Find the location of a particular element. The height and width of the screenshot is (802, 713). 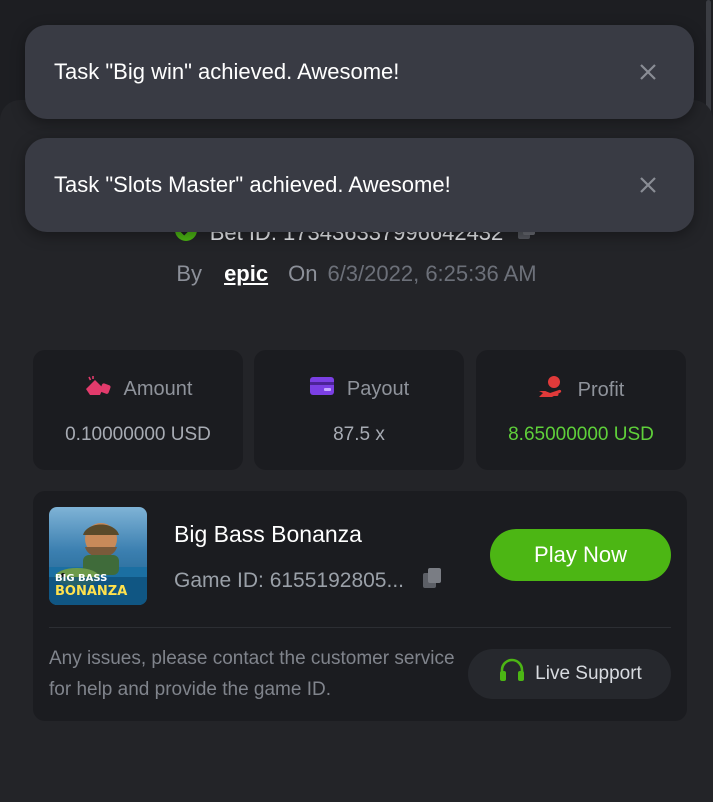

profit-card: Profit 8.65000000 USD is located at coordinates (581, 410).